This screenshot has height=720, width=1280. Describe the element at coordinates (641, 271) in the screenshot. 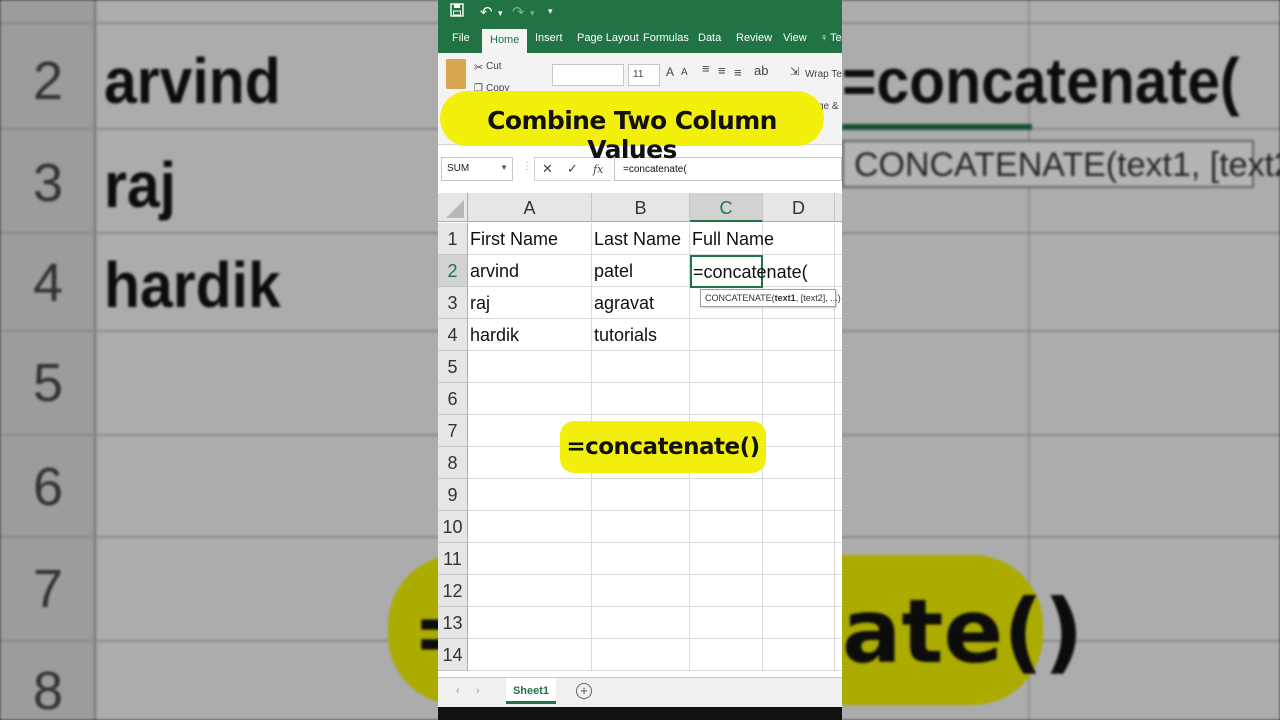

I see `cell-b2: patel` at that location.